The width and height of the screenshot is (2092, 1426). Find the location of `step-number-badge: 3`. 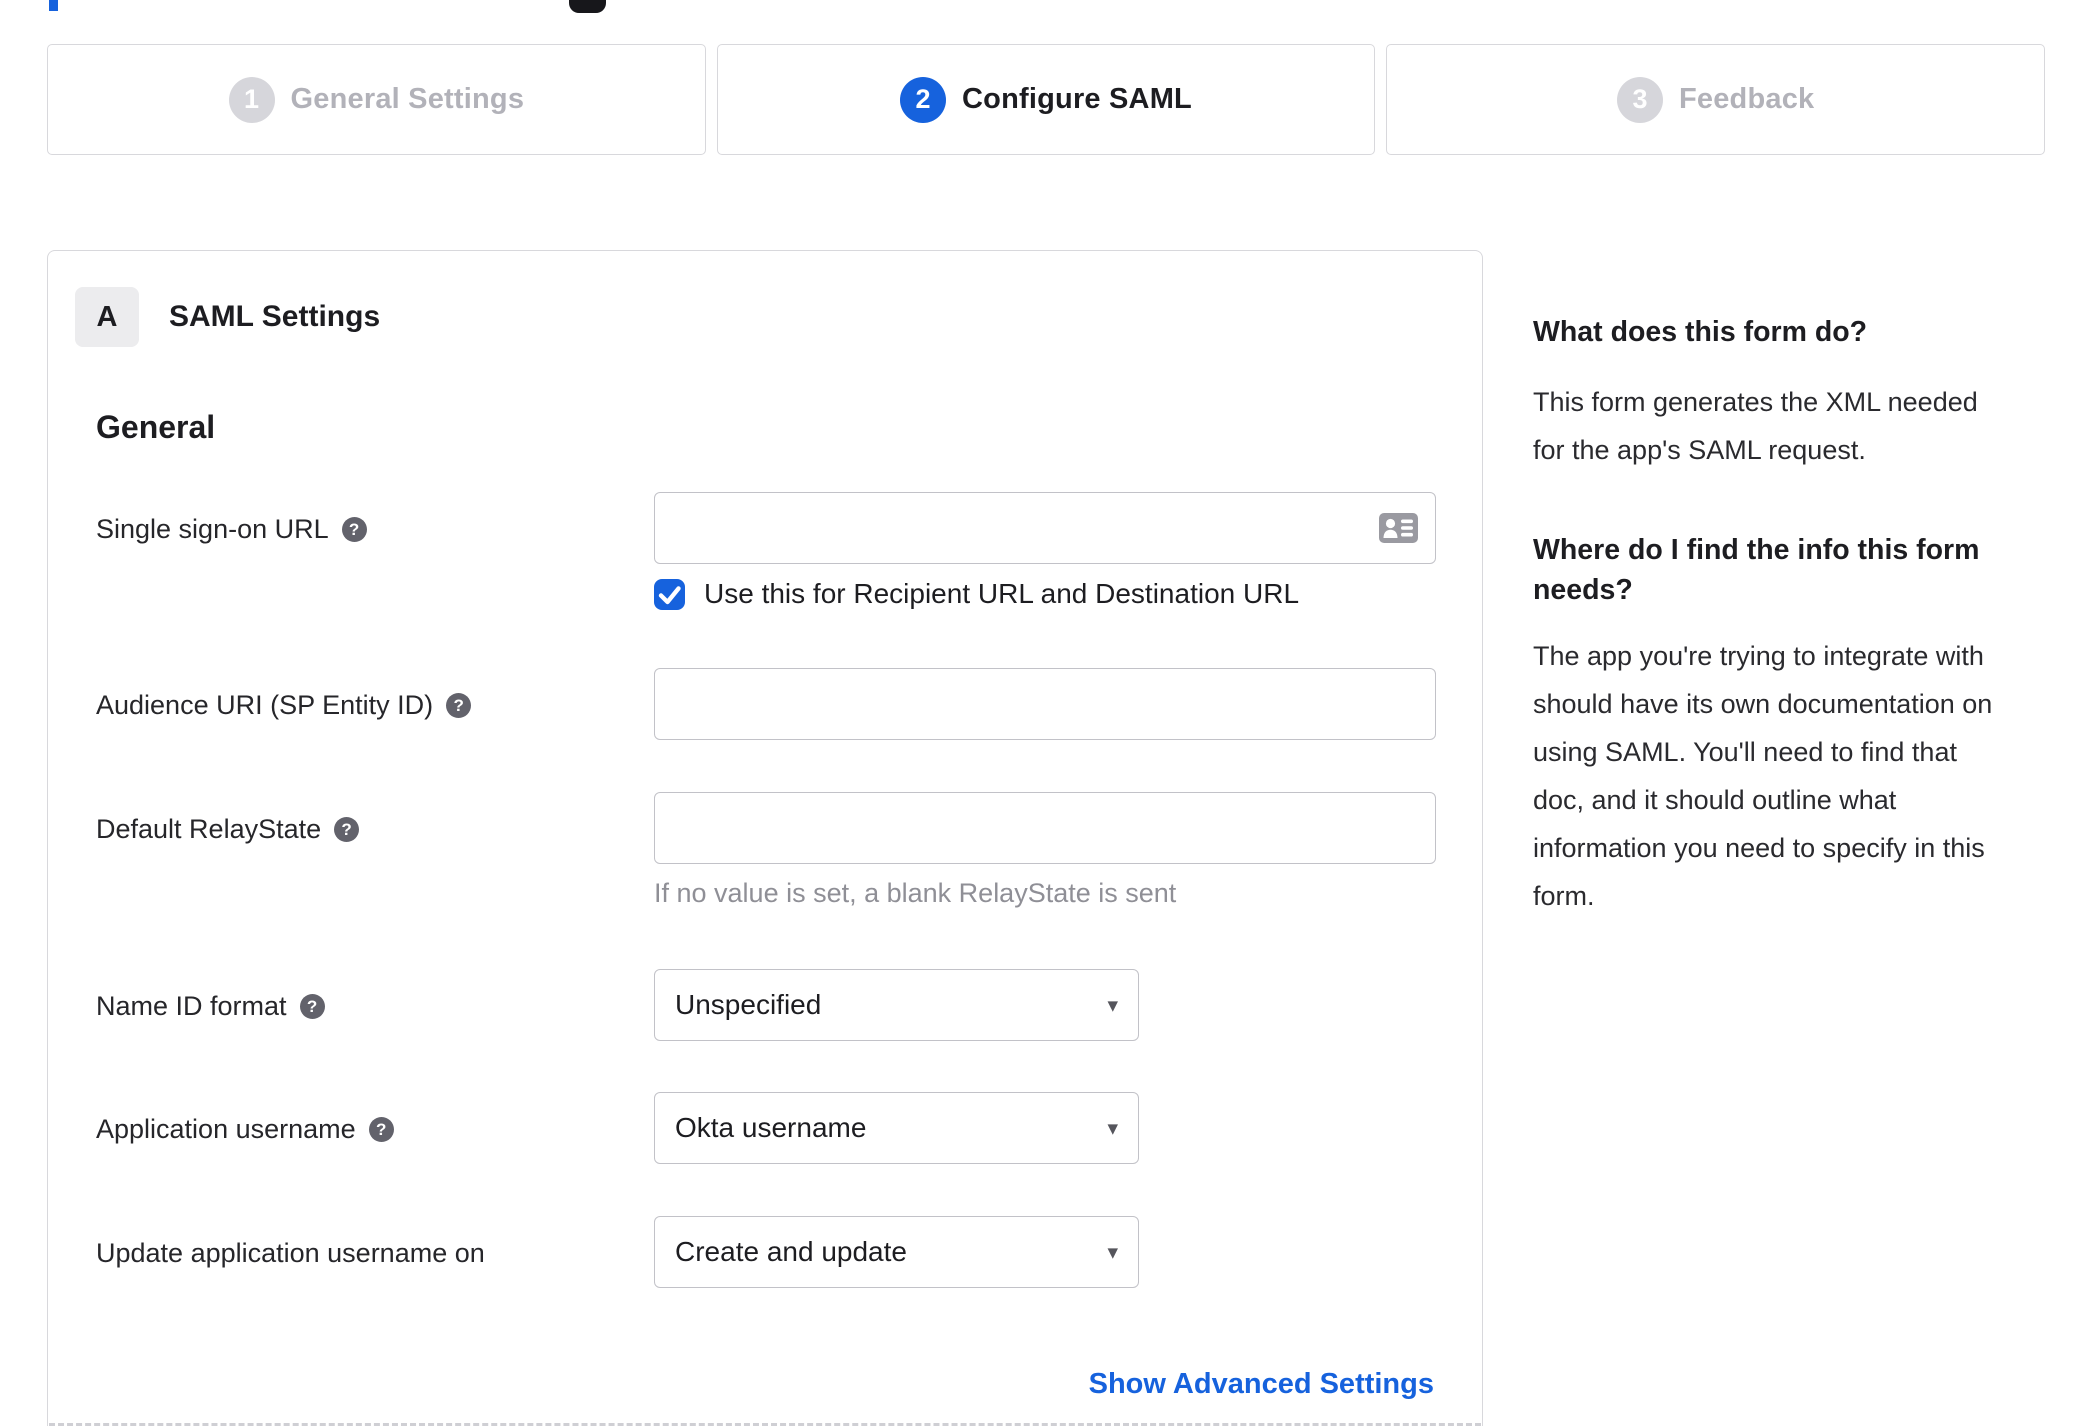

step-number-badge: 3 is located at coordinates (1639, 99).